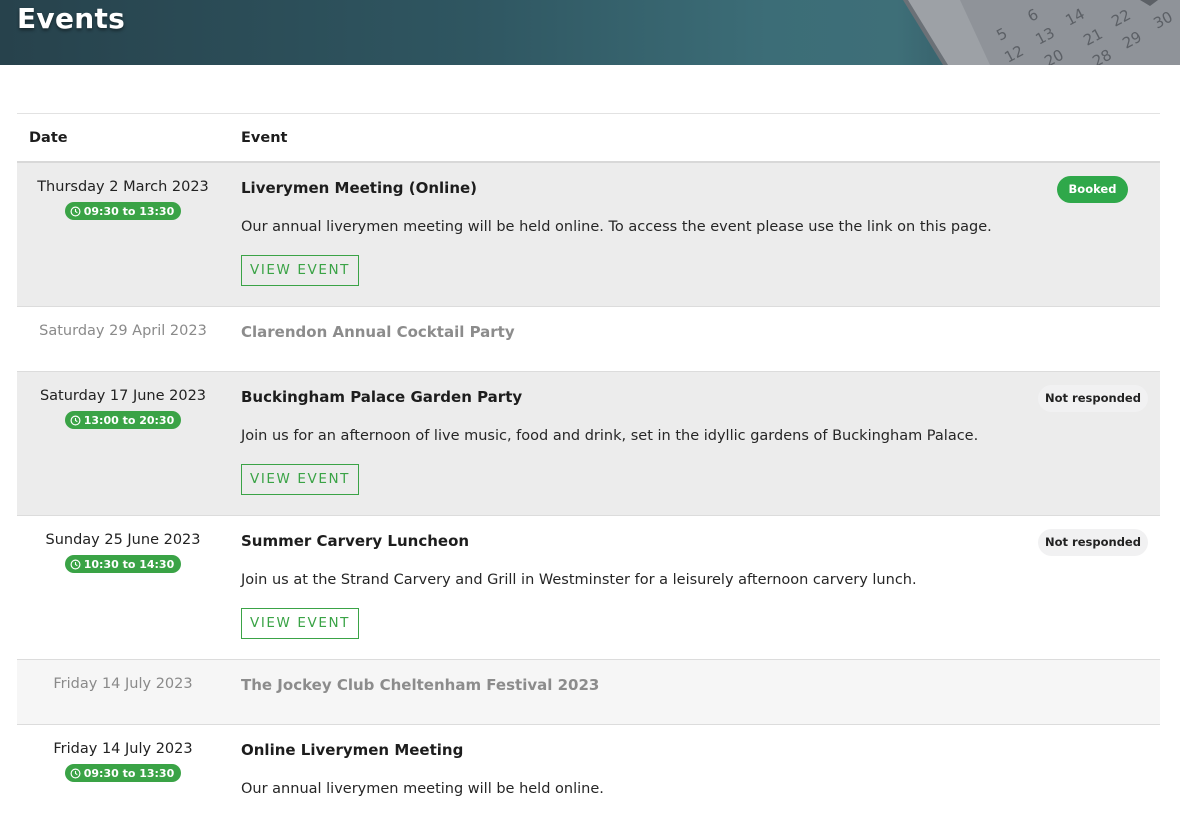 The height and width of the screenshot is (815, 1180). What do you see at coordinates (1041, 32) in the screenshot?
I see `calendar-graphic: 5 6 12 13 14 20 21 22 28 29 30` at bounding box center [1041, 32].